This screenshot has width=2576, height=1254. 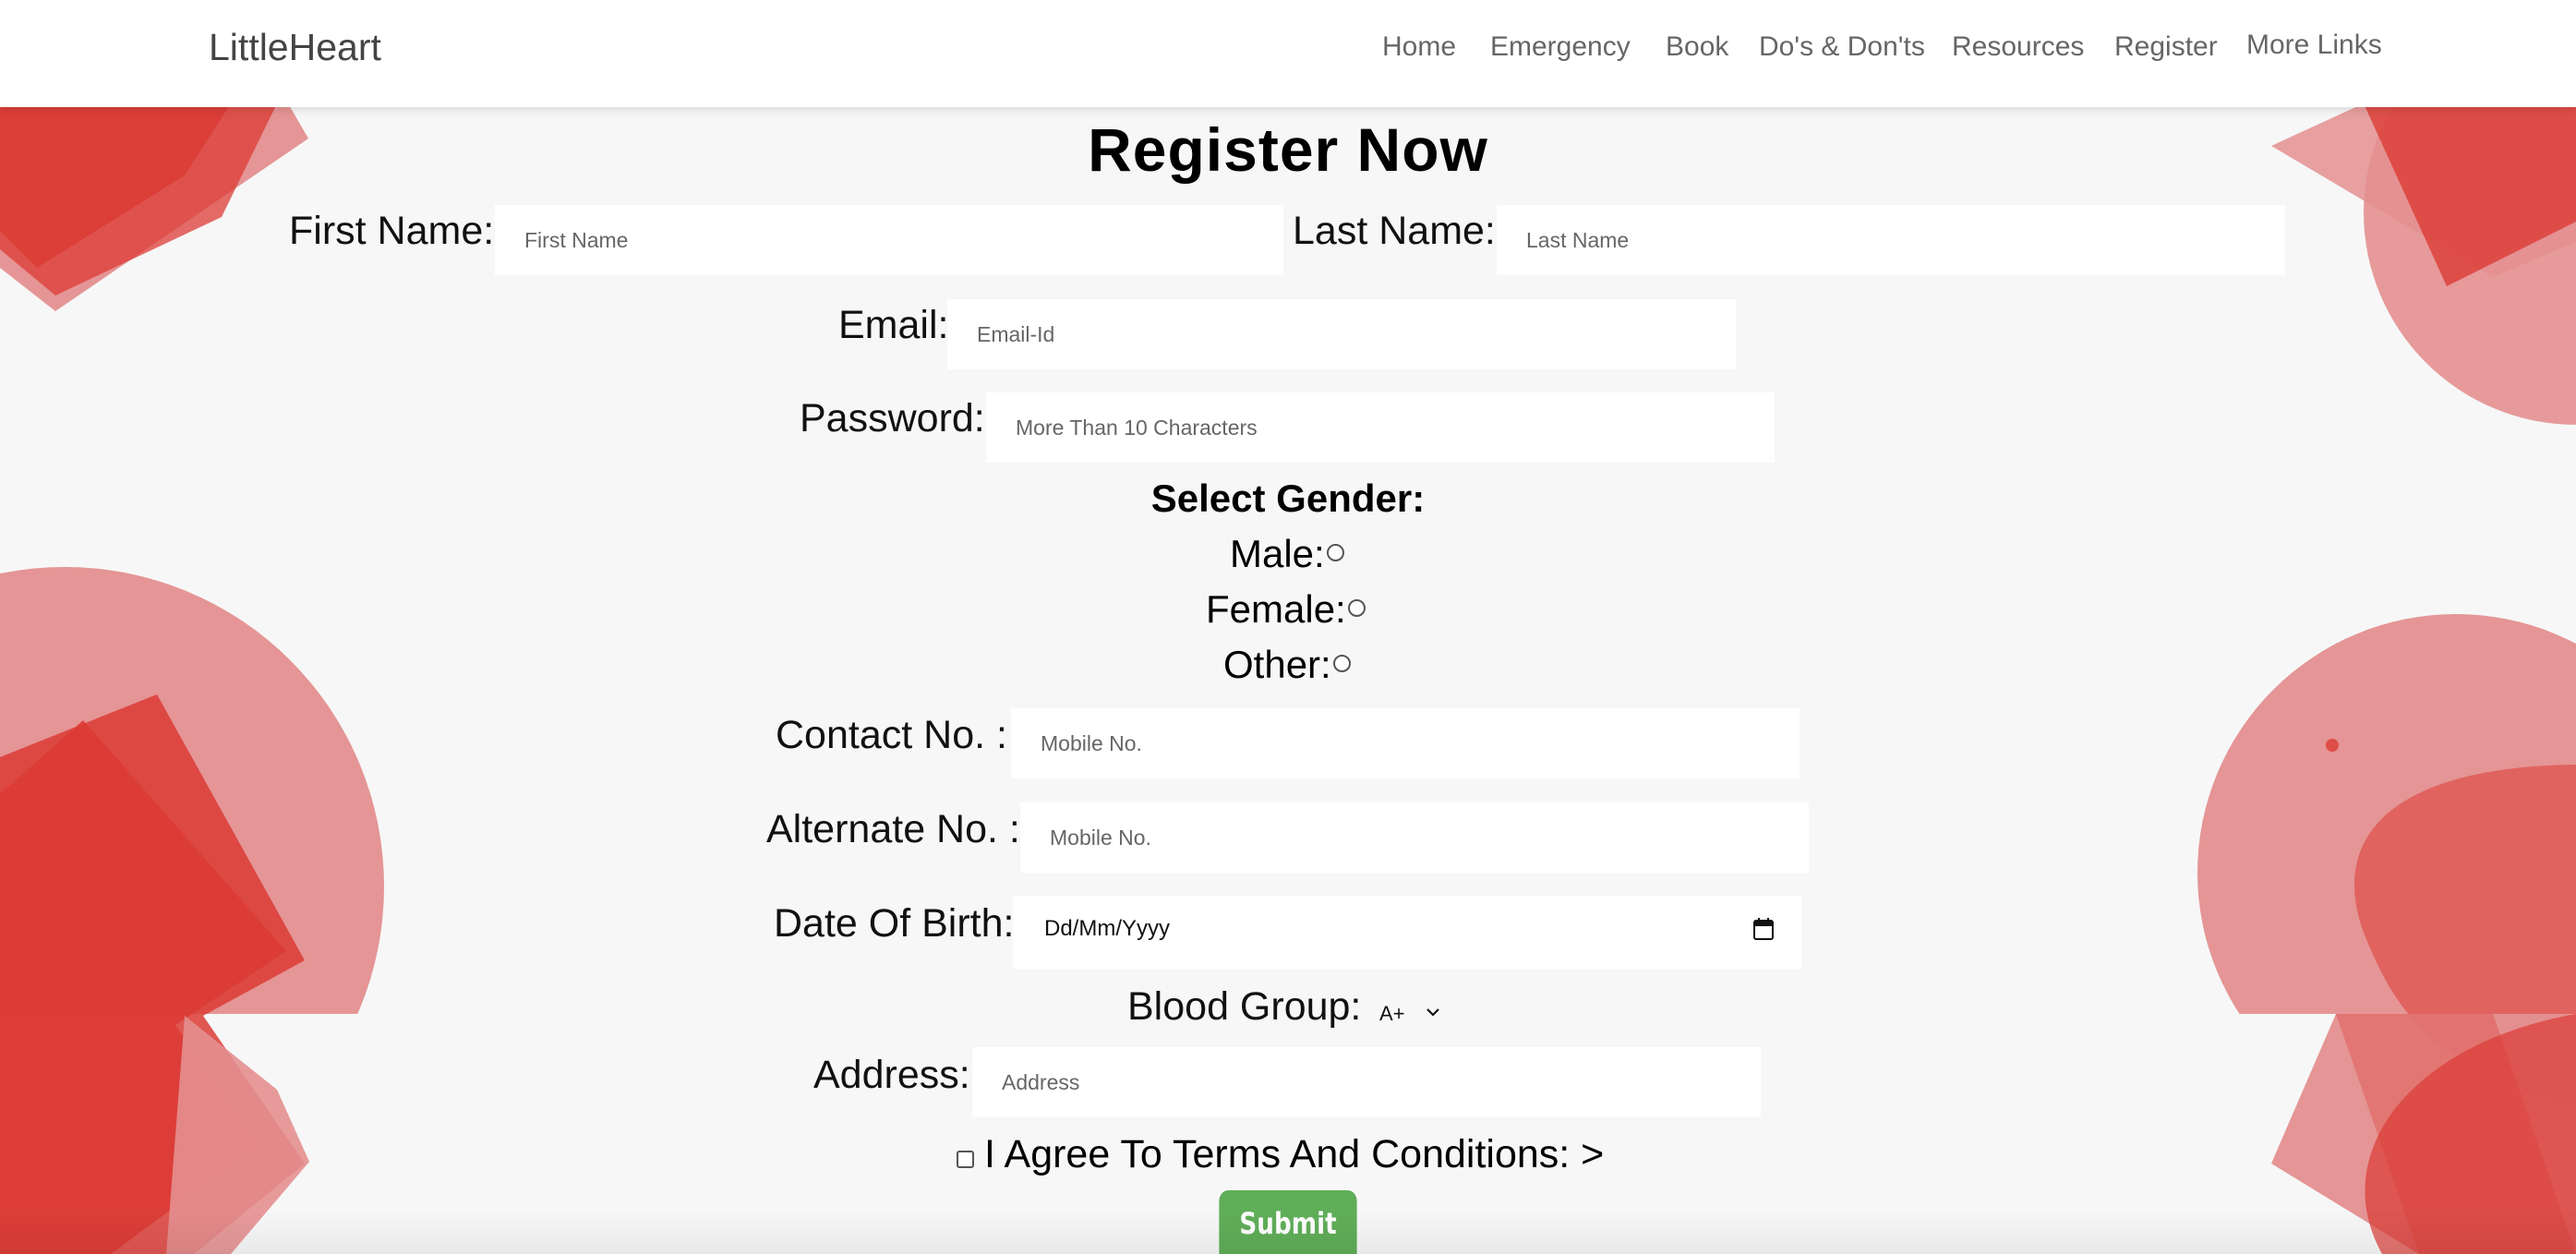 What do you see at coordinates (1419, 47) in the screenshot?
I see `nav-link-home: Home` at bounding box center [1419, 47].